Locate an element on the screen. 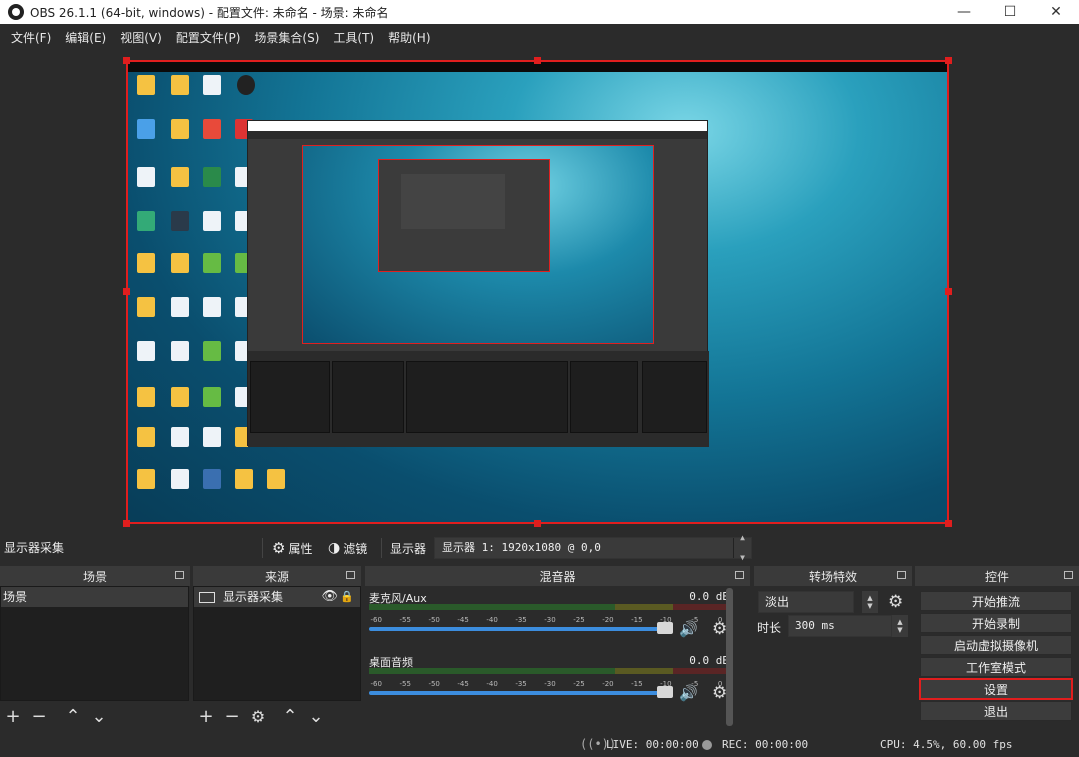 The height and width of the screenshot is (757, 1079). filters-button: ◑ 滤镜 is located at coordinates (347, 548).